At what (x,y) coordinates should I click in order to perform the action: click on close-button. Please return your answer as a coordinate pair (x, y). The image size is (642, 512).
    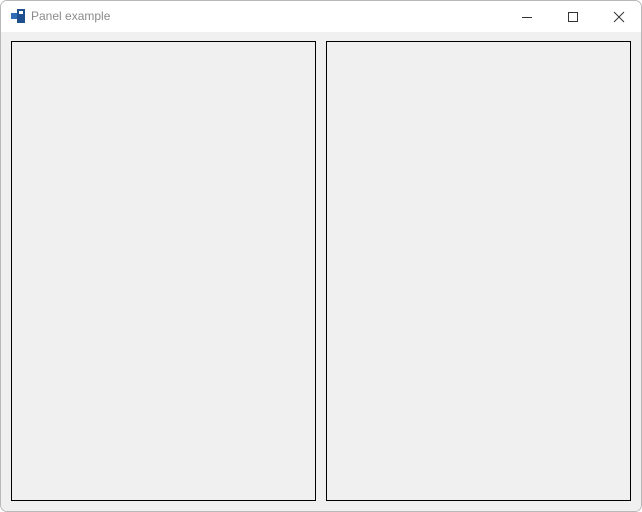
    Looking at the image, I should click on (618, 16).